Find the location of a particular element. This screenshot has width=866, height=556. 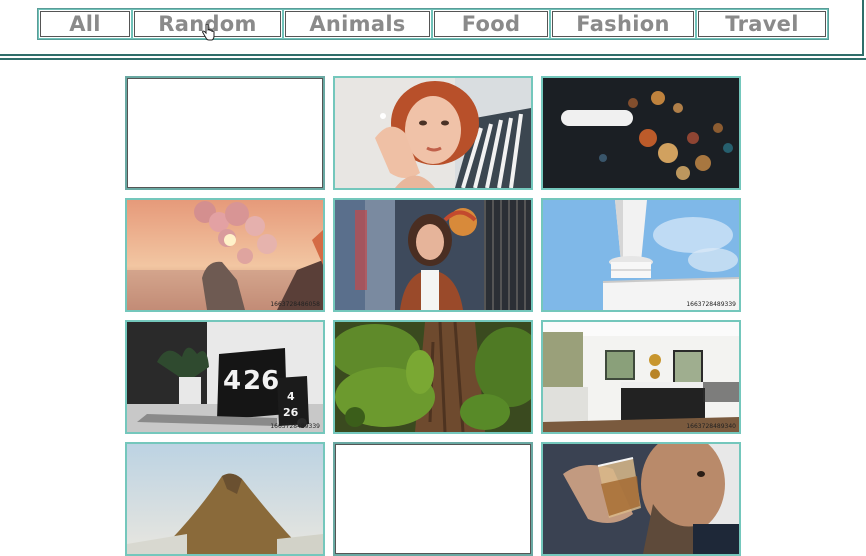

woman-portrait-image is located at coordinates (433, 133).